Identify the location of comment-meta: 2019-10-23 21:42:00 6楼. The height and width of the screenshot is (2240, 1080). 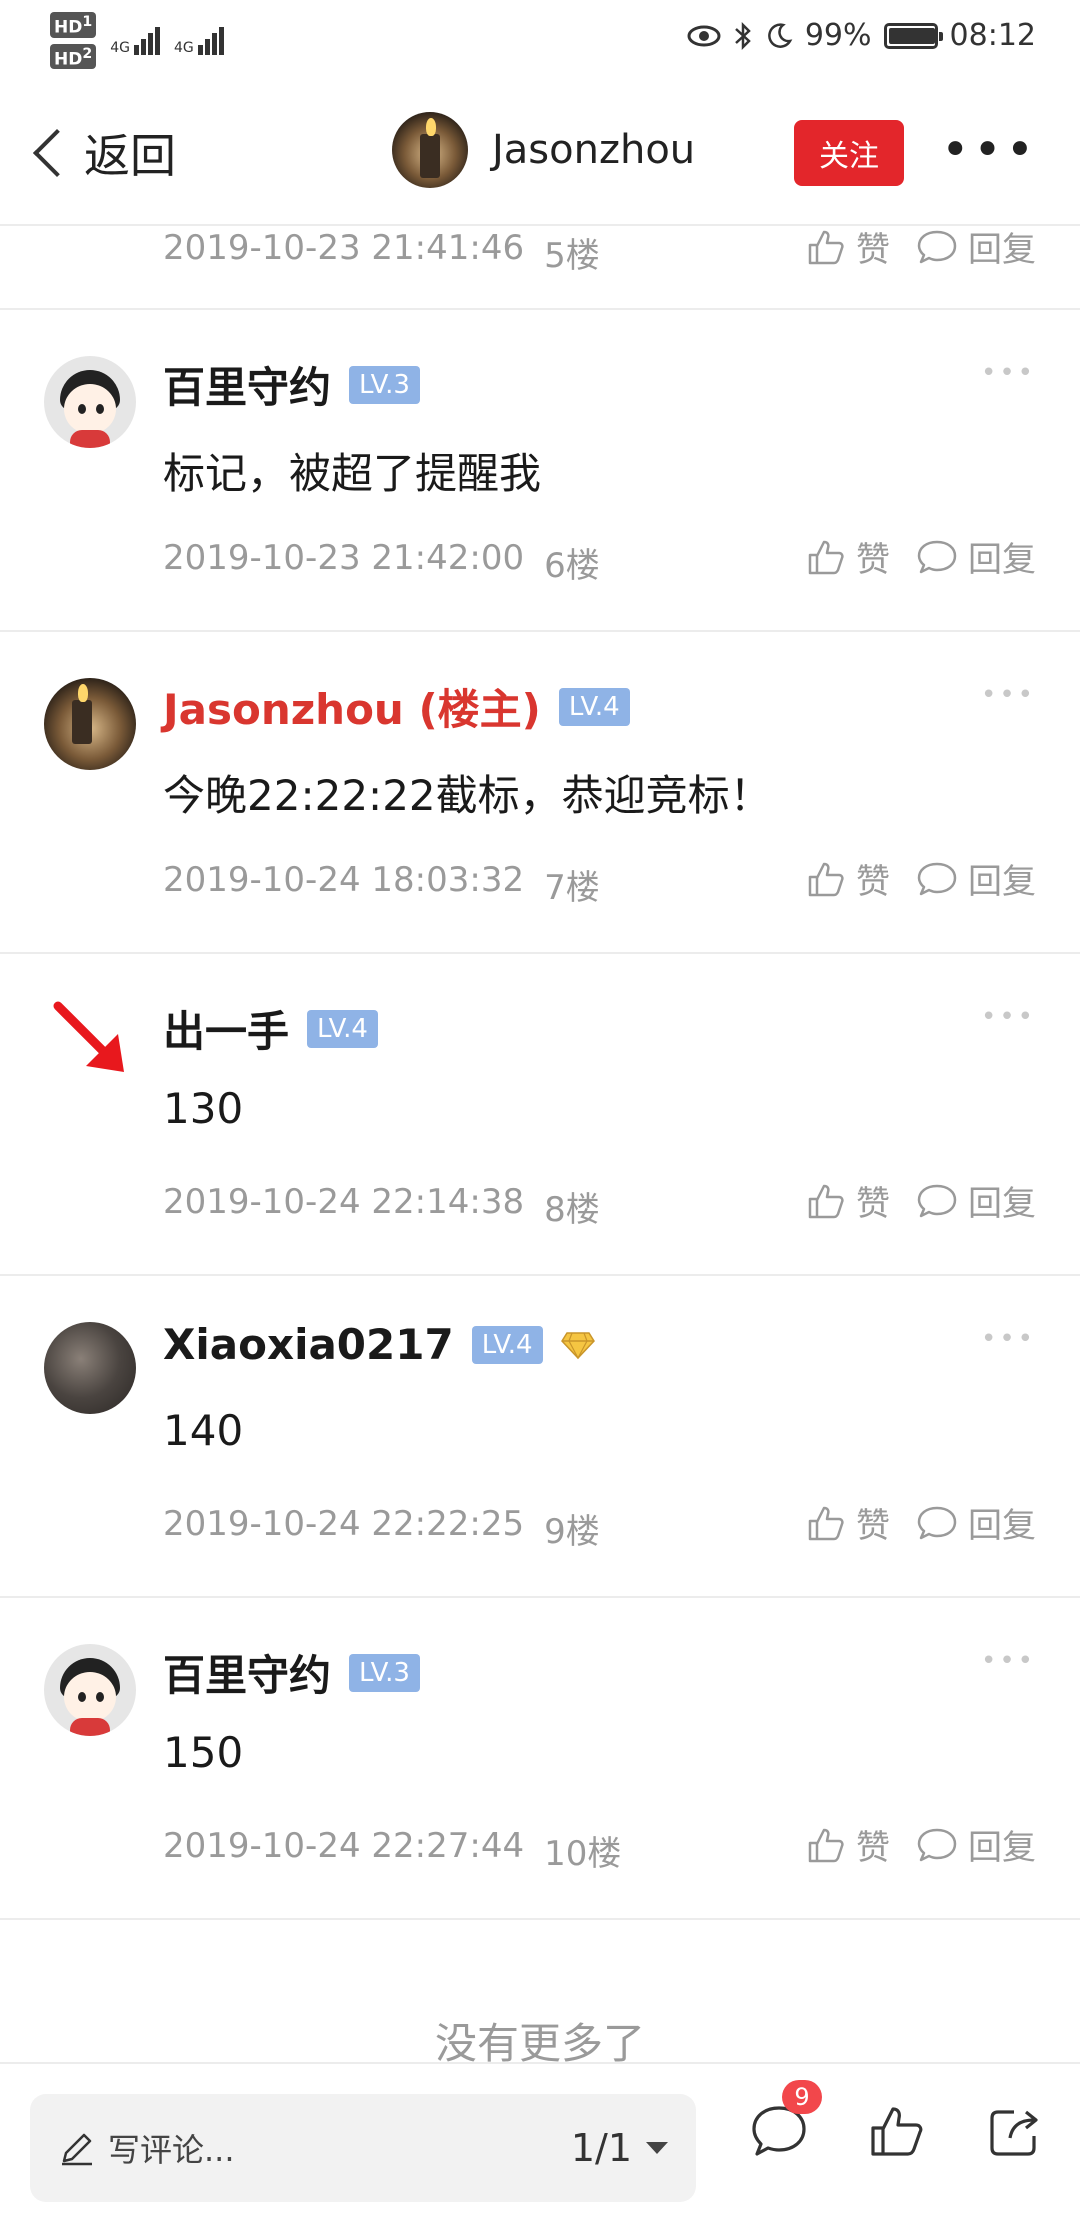
(381, 562).